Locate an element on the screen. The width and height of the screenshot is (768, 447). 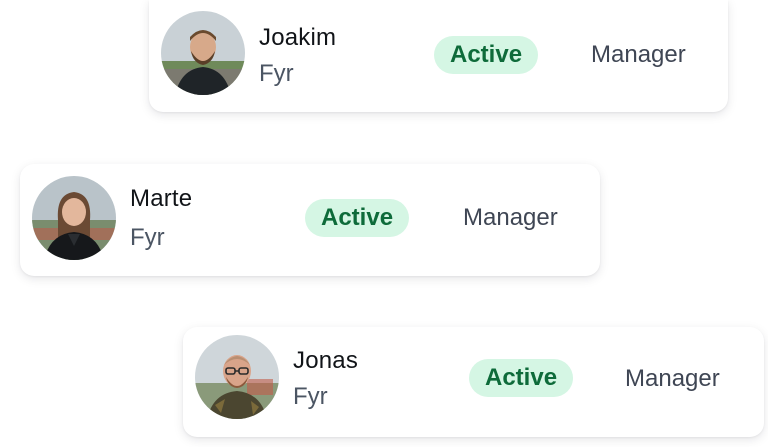
user-name: Marte is located at coordinates (161, 198).